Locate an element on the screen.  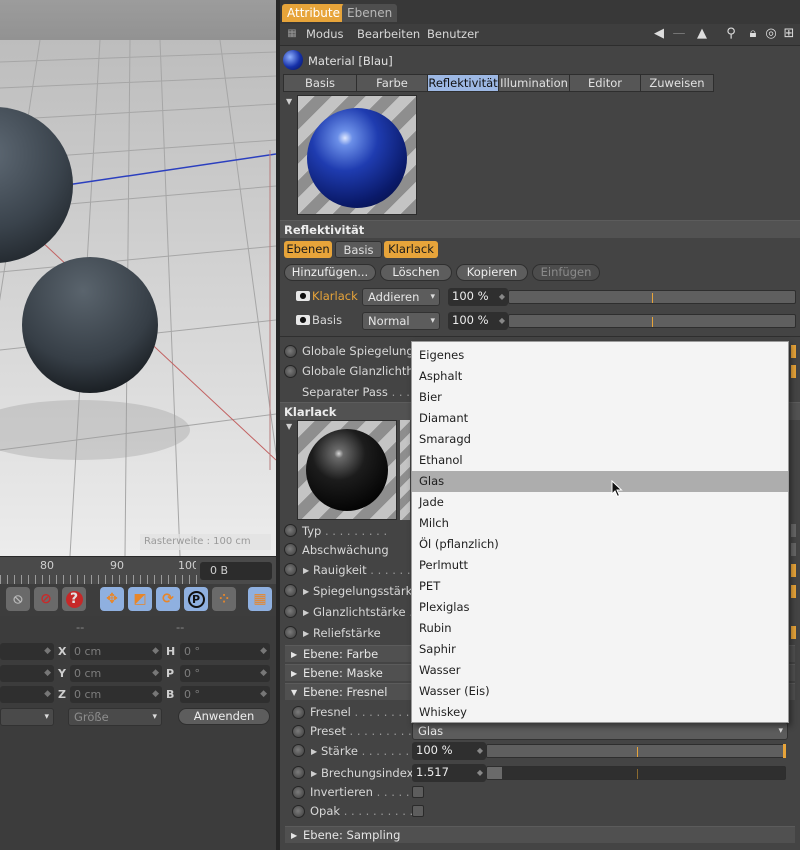
apply-button: Anwenden is located at coordinates (224, 716).